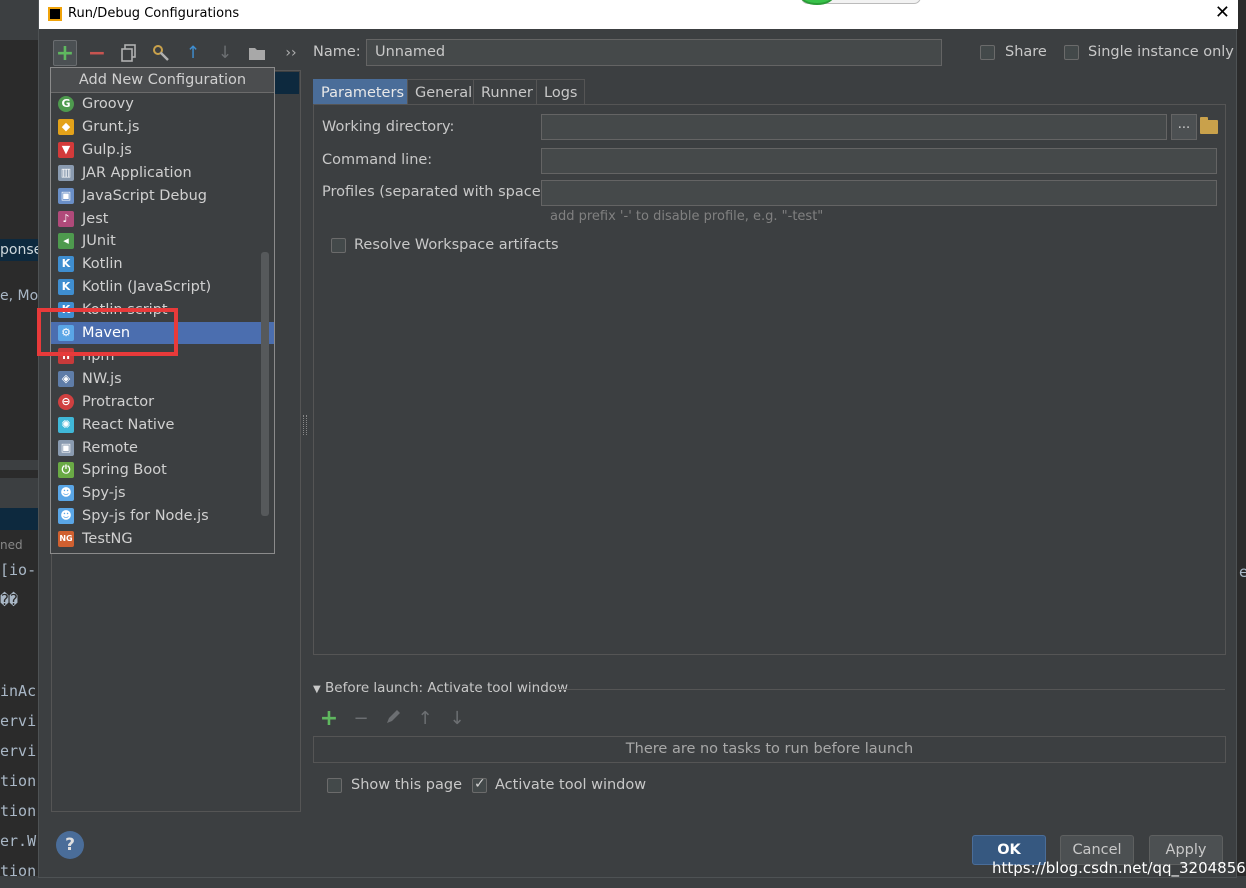 The image size is (1246, 888). What do you see at coordinates (124, 470) in the screenshot?
I see `popup-item-label: Spring Boot` at bounding box center [124, 470].